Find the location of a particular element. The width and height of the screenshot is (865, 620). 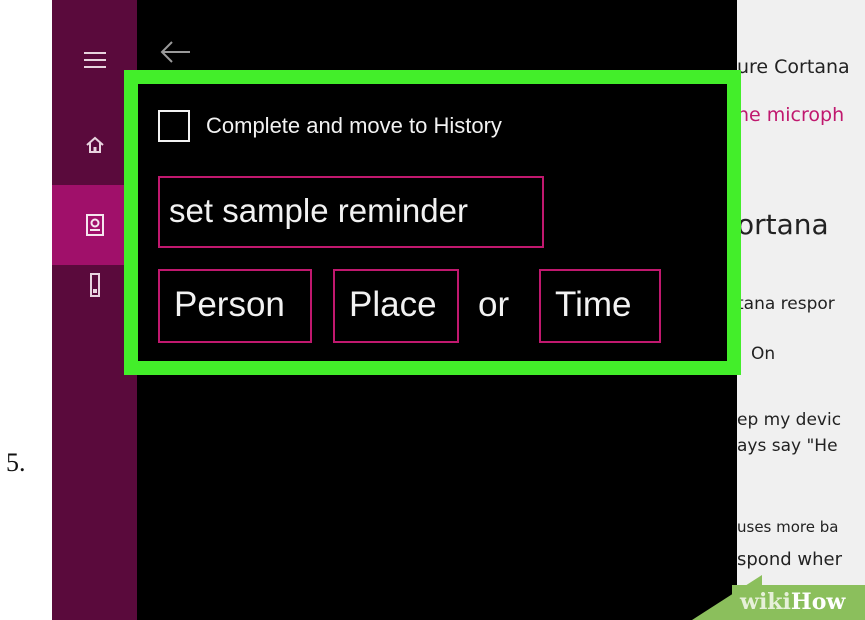

settings-text: uses more ba is located at coordinates (788, 527).